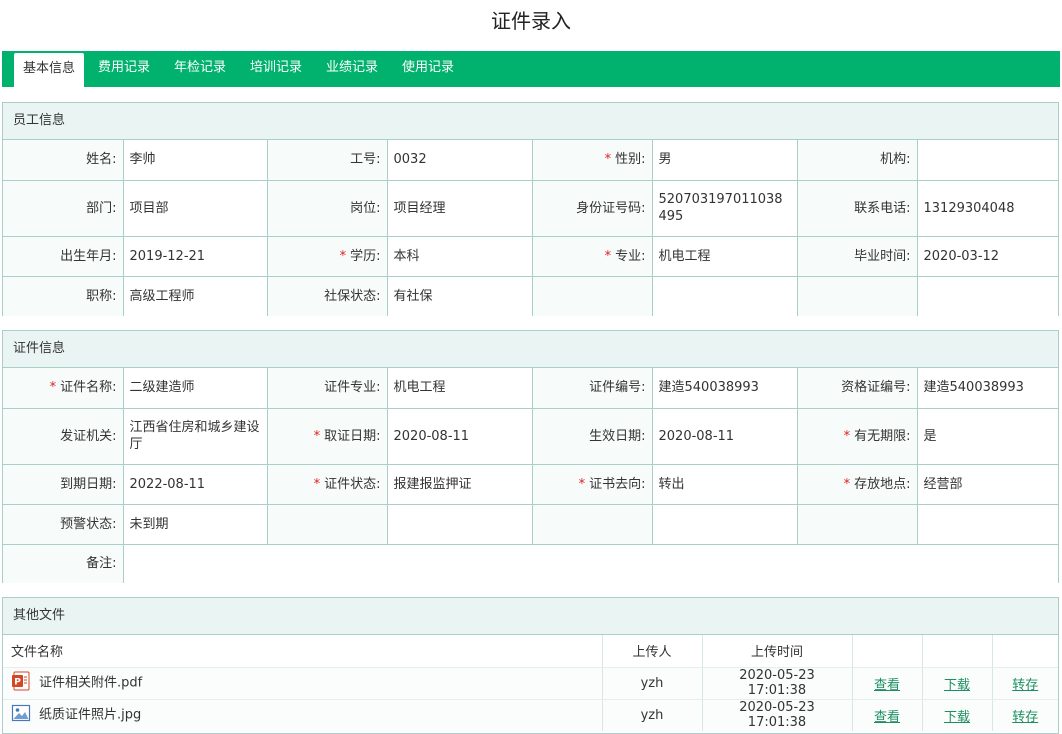  Describe the element at coordinates (459, 388) in the screenshot. I see `field-cert-major: 机电工程` at that location.